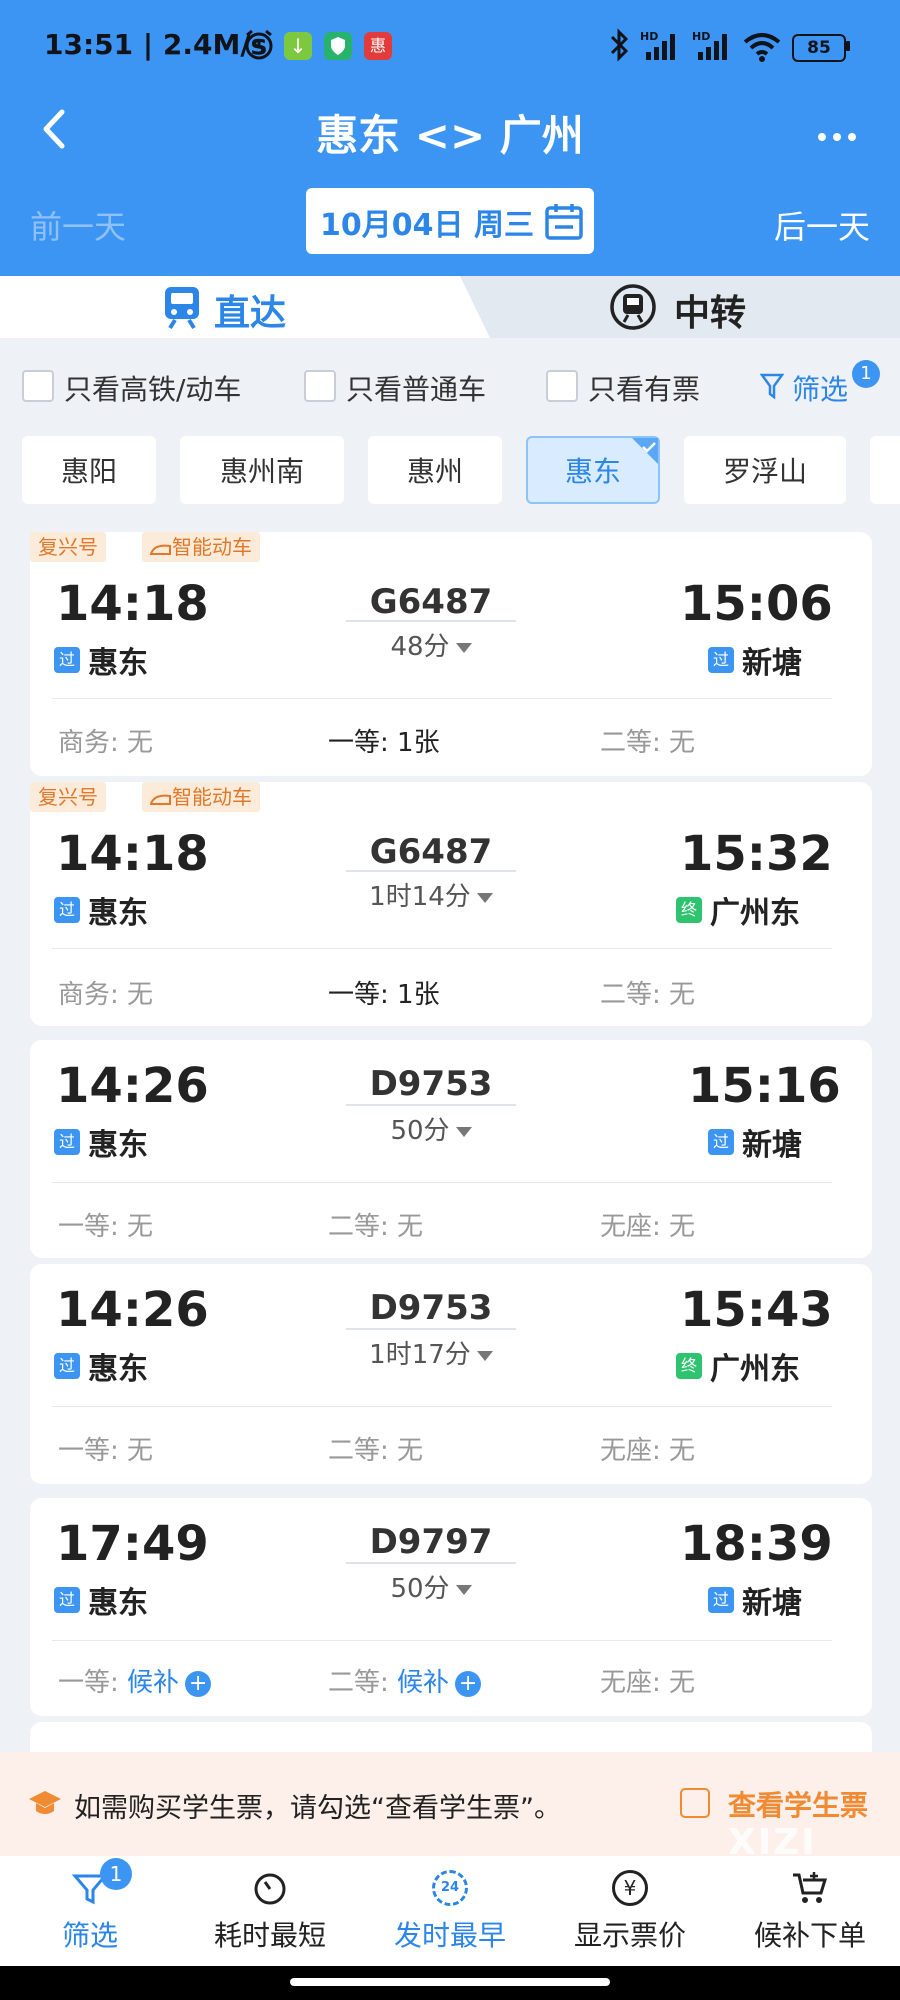  I want to click on departure-time: 14:26, so click(132, 1310).